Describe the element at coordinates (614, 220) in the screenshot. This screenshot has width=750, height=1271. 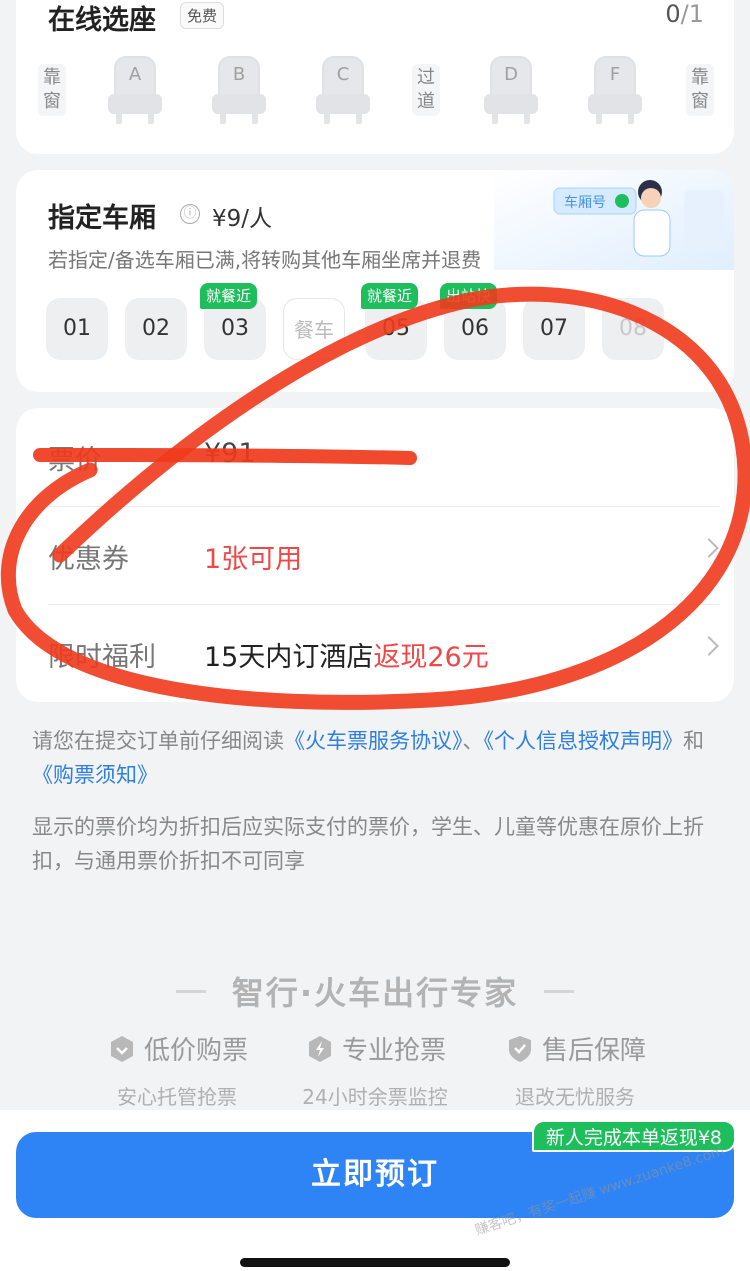
I see `carriage-illustration: 车厢号` at that location.